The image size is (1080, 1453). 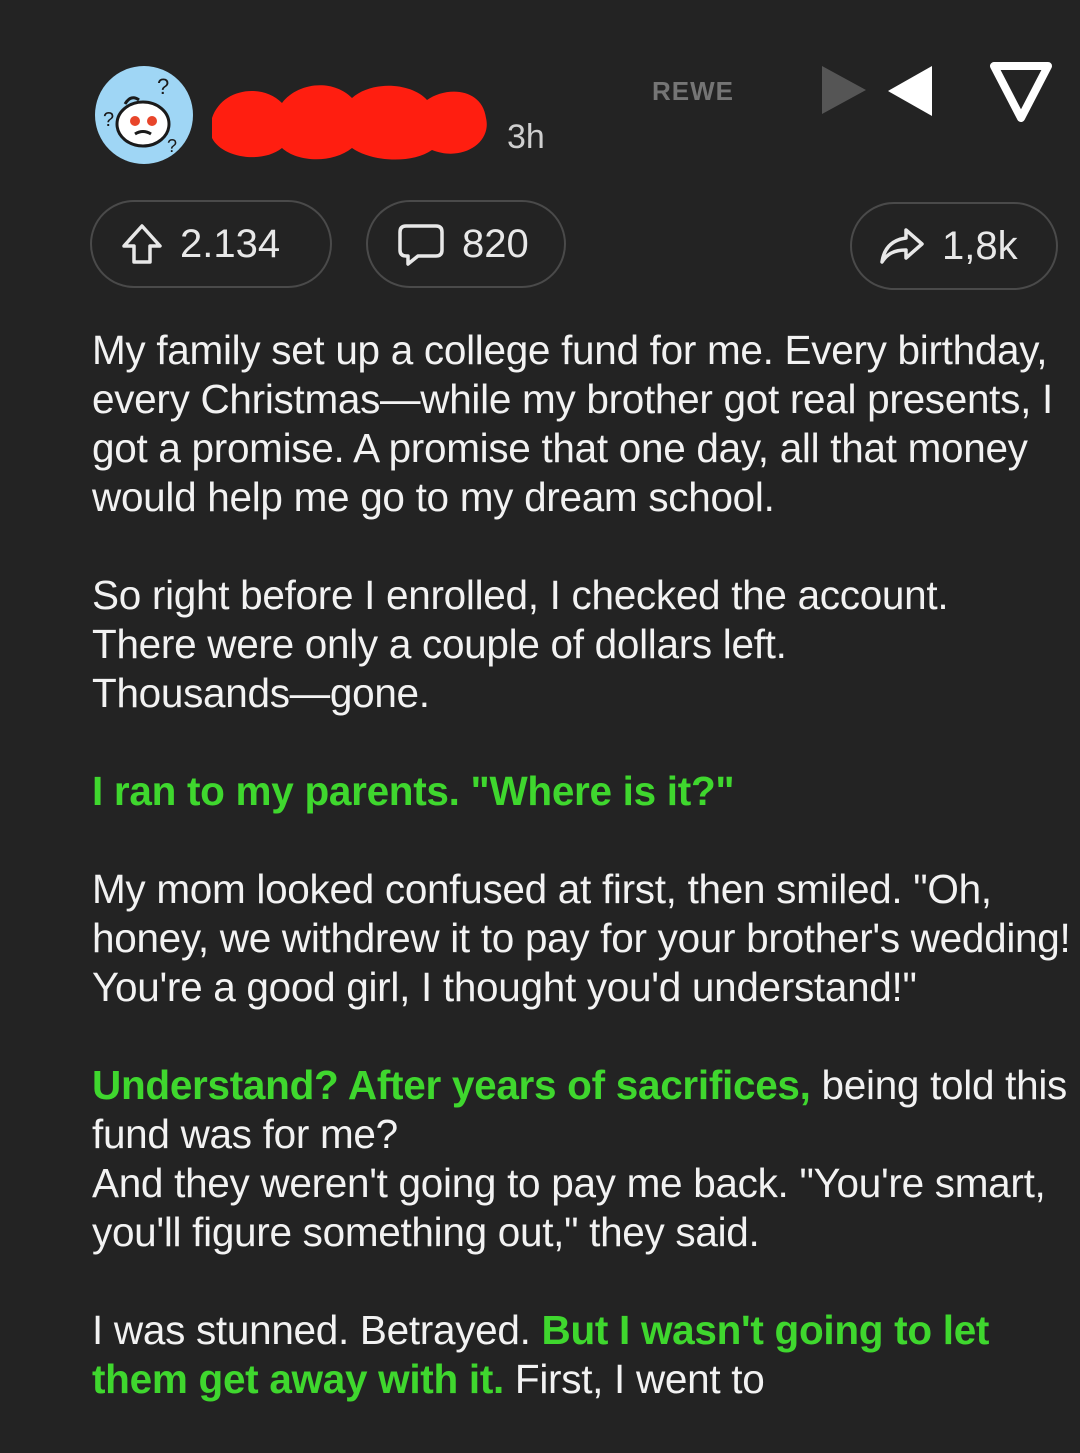 What do you see at coordinates (844, 90) in the screenshot?
I see `play-icon` at bounding box center [844, 90].